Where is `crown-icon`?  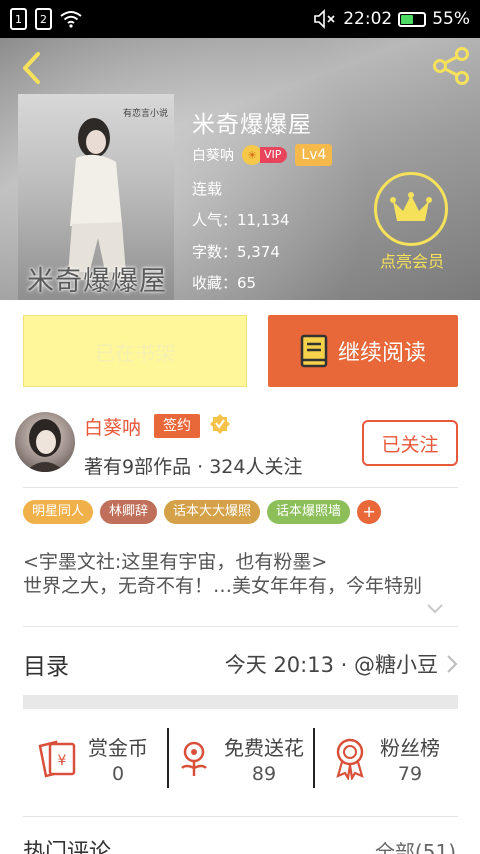 crown-icon is located at coordinates (411, 206).